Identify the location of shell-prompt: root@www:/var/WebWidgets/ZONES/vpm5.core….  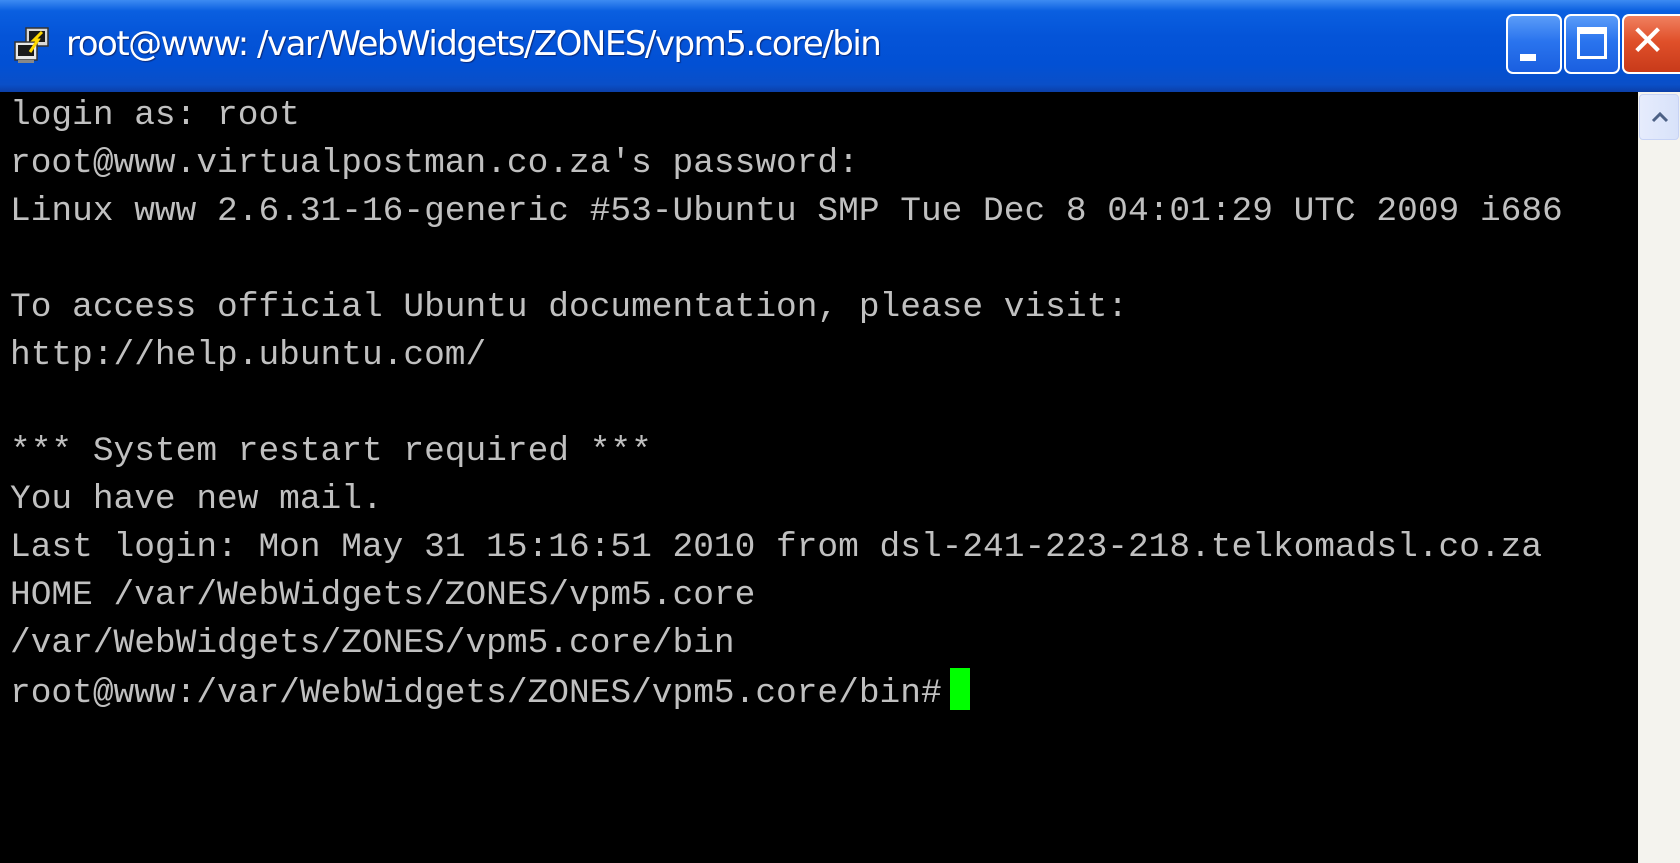
(476, 693).